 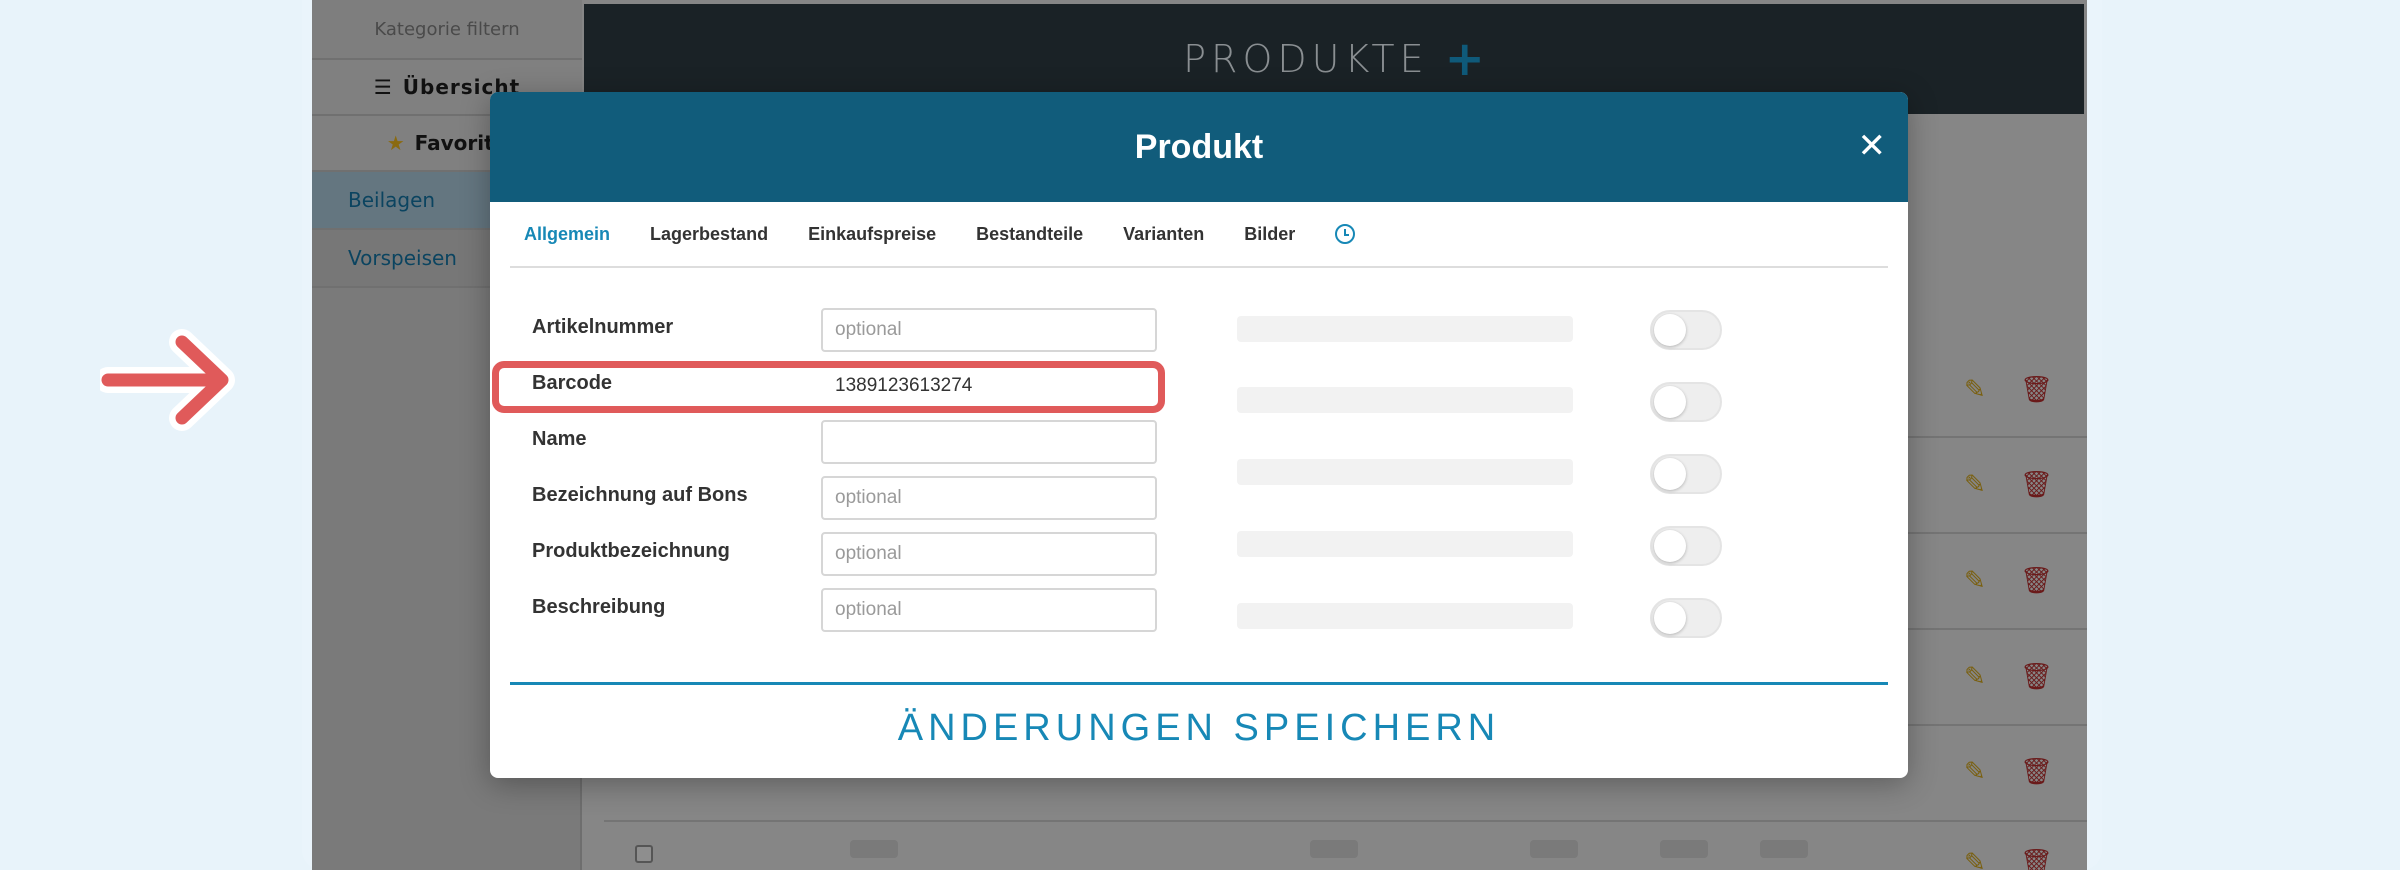 What do you see at coordinates (1269, 234) in the screenshot?
I see `tab-bilder: Bilder` at bounding box center [1269, 234].